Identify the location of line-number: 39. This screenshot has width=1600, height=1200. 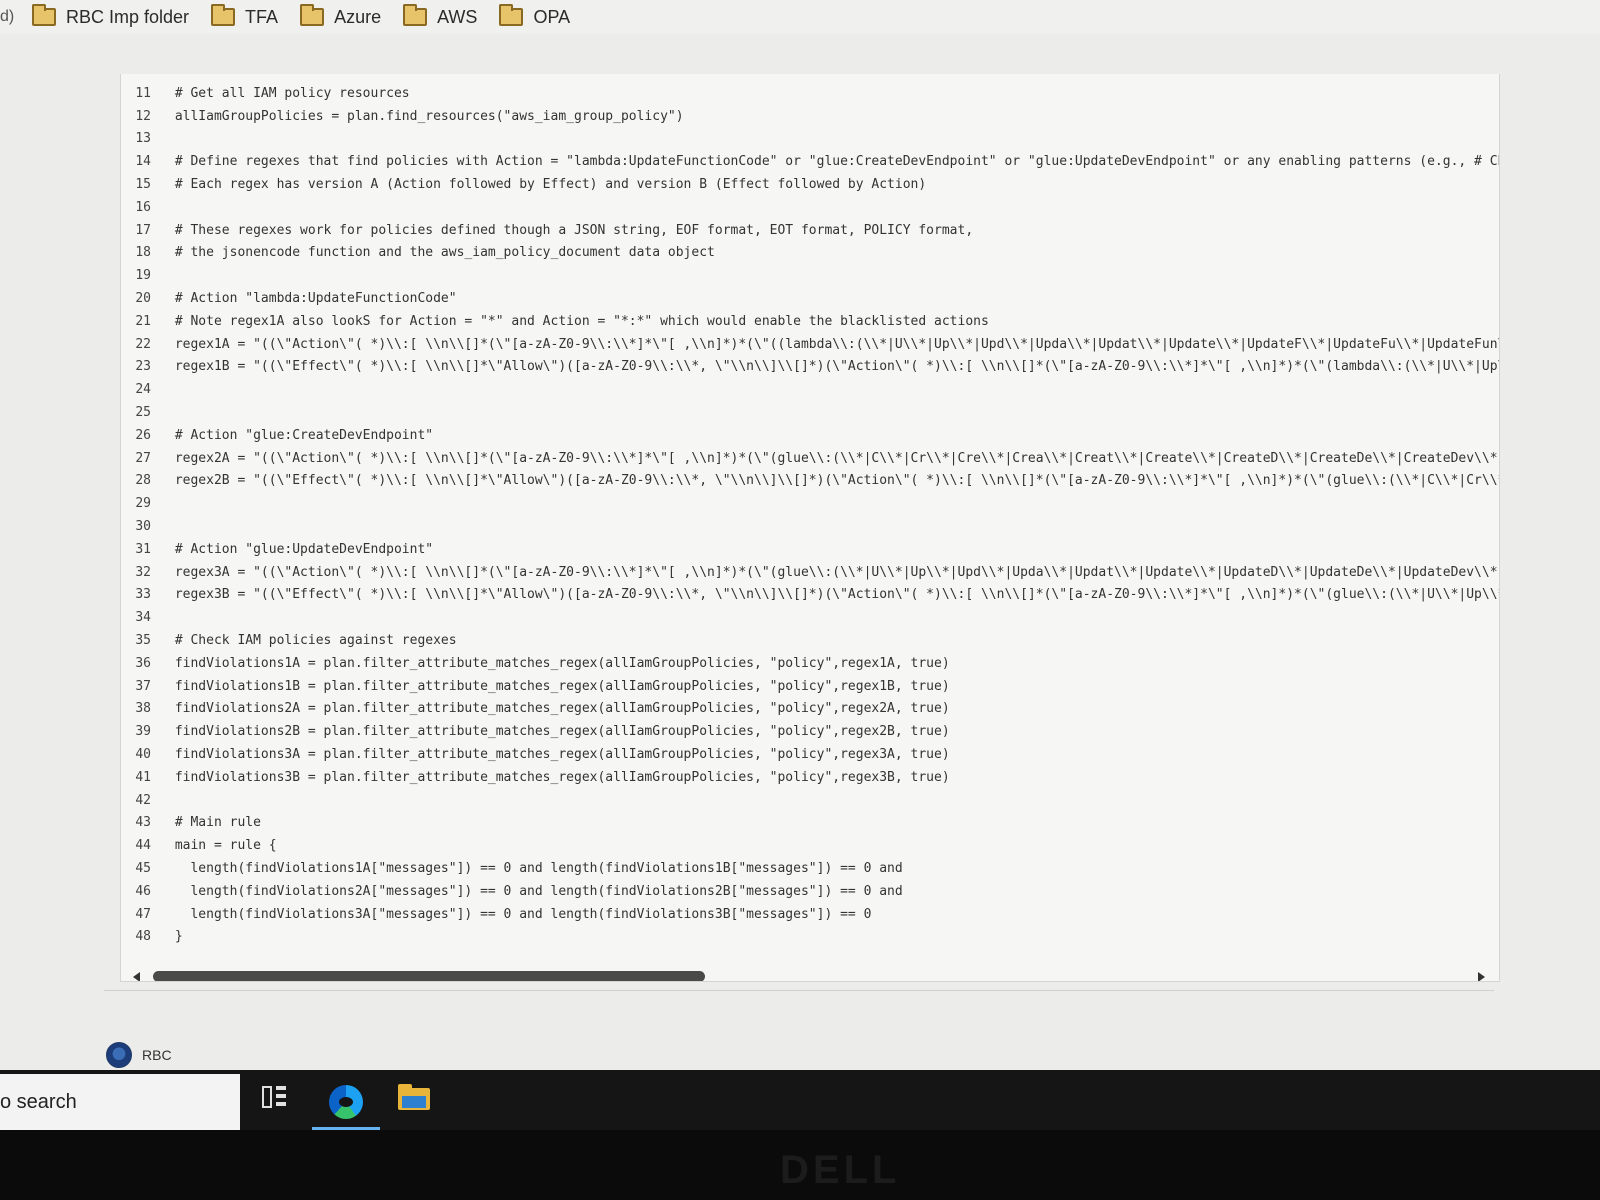
(143, 732).